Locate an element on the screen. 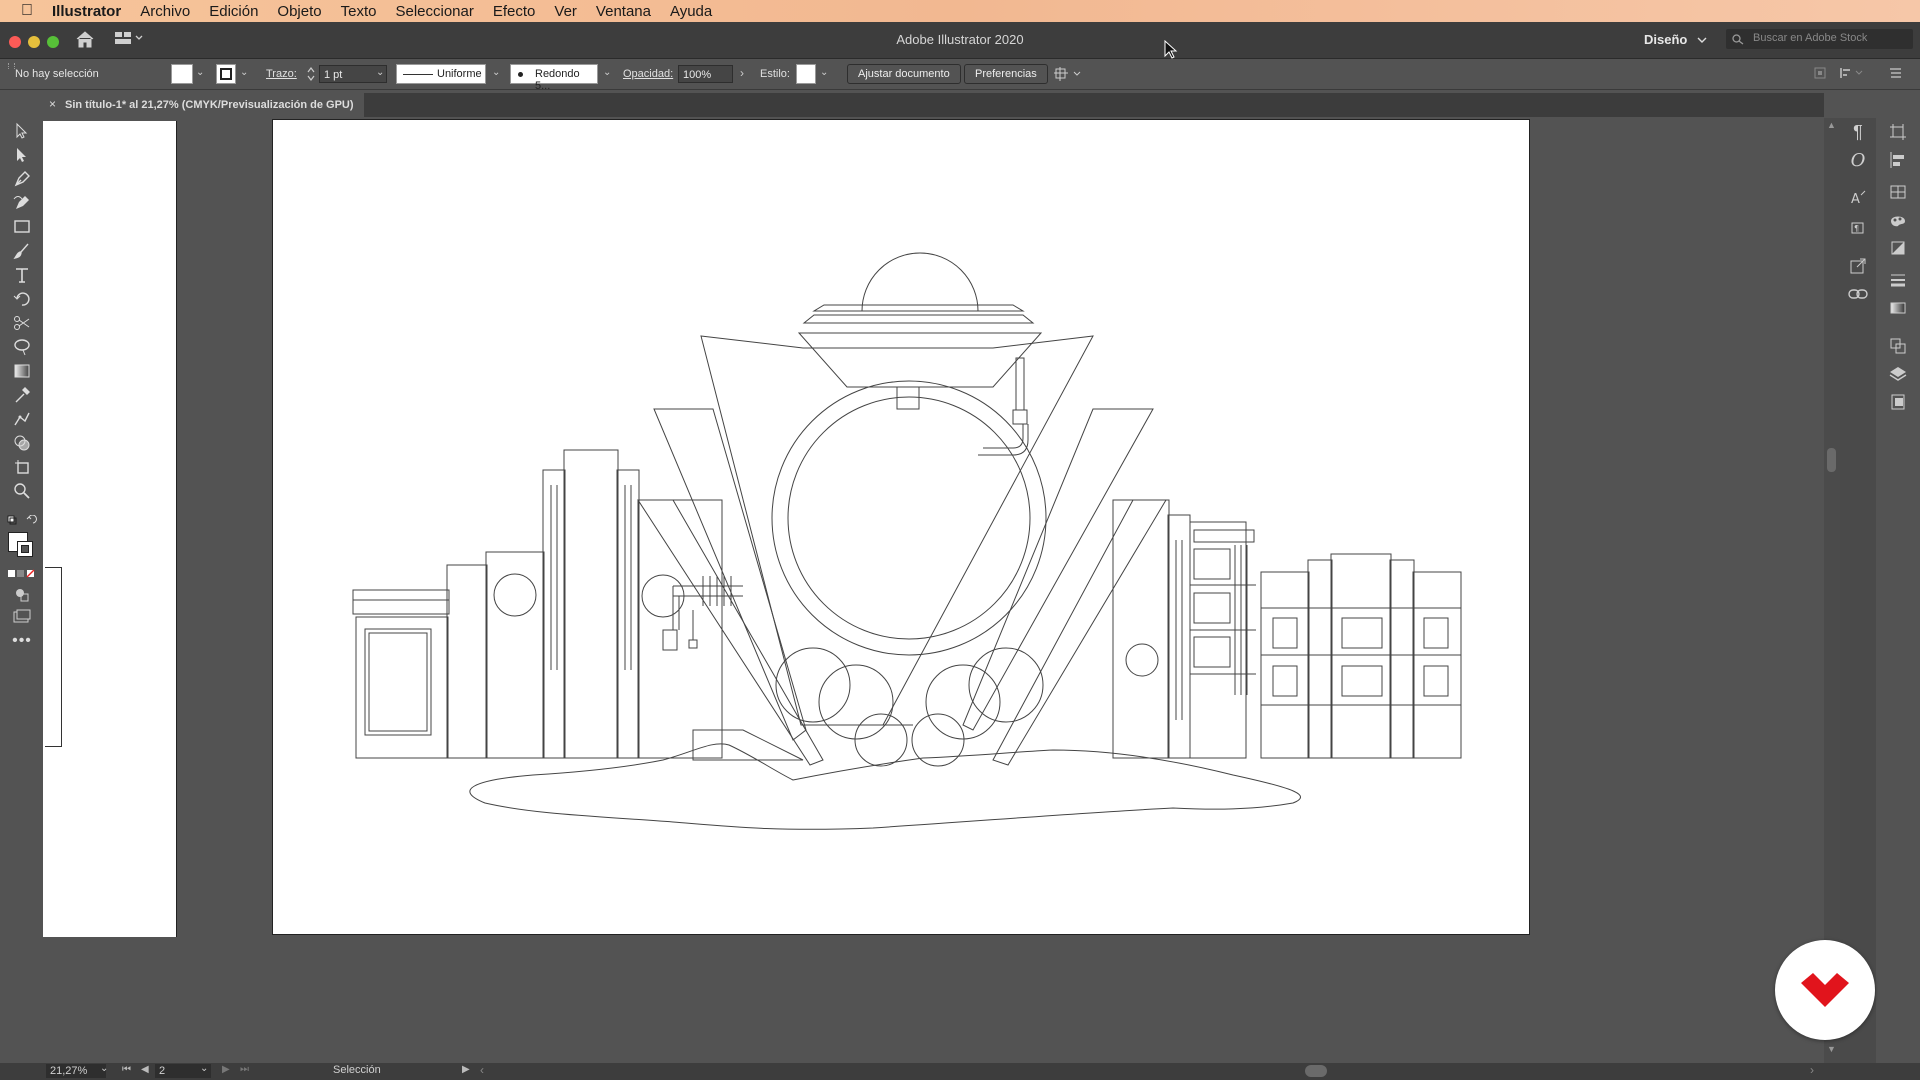 The width and height of the screenshot is (1920, 1080). stock-search-field: Buscar en Adobe Stock is located at coordinates (1819, 39).